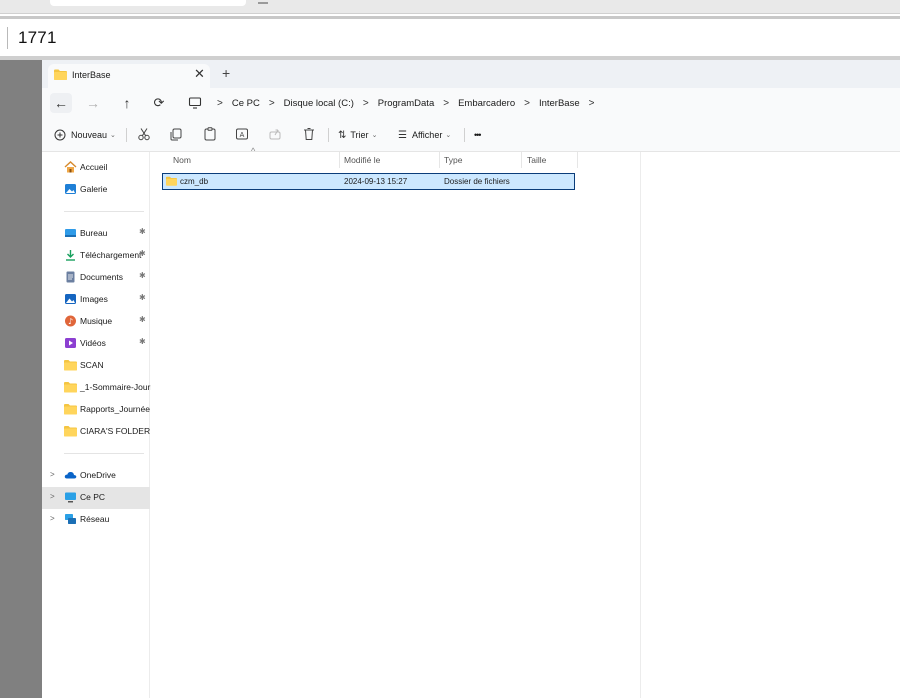 The height and width of the screenshot is (698, 900). I want to click on new-tab-button: +, so click(226, 73).